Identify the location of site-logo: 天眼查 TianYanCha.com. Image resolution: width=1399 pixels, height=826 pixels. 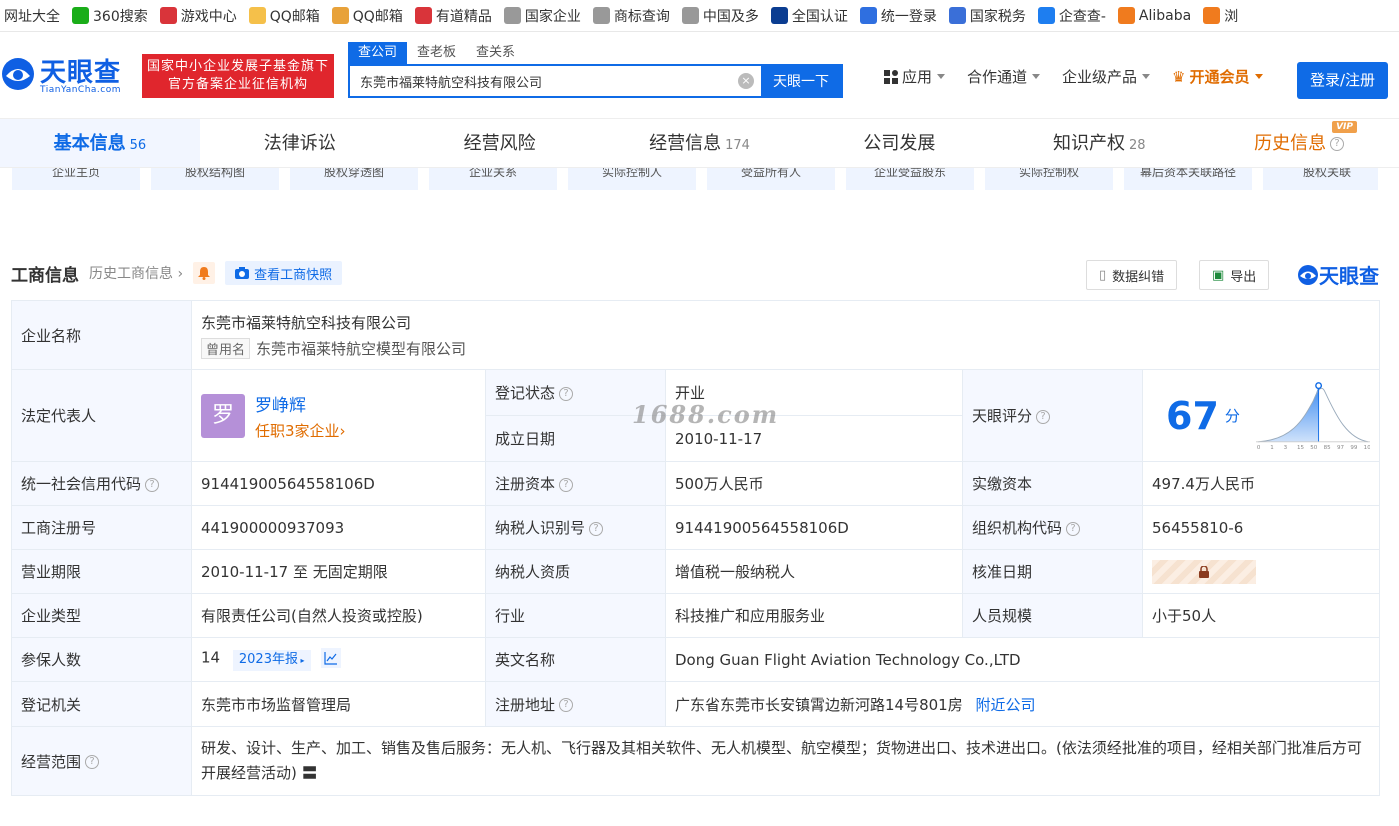
(70, 77).